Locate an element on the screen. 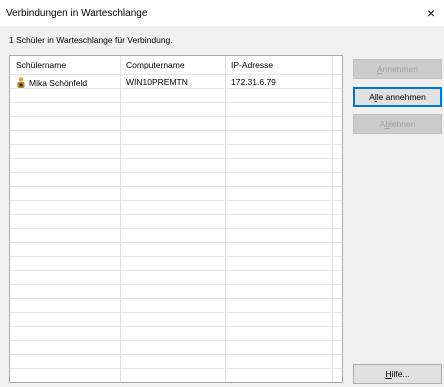 This screenshot has height=387, width=444. accept-label-post: nnehmen is located at coordinates (400, 69).